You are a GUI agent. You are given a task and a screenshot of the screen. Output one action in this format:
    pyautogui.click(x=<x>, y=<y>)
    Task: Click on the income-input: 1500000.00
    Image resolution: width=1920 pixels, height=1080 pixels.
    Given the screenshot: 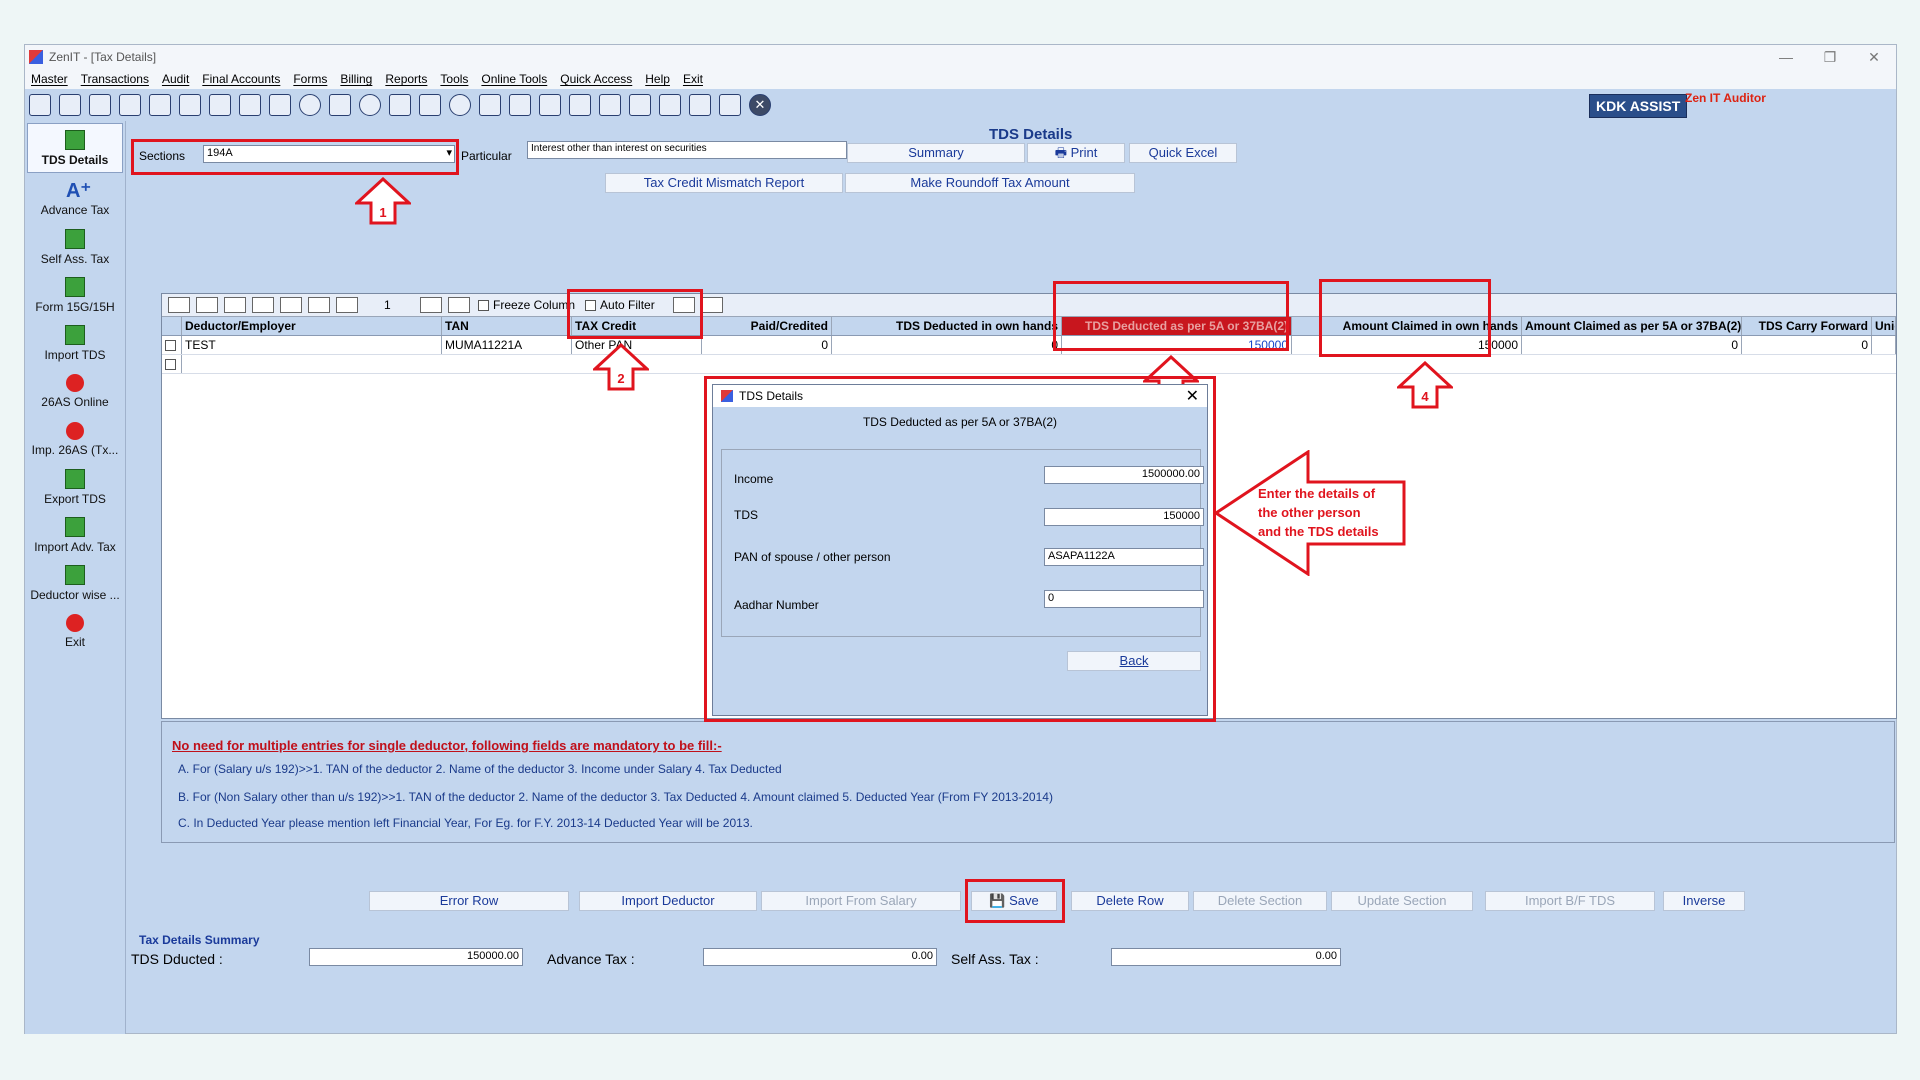 What is the action you would take?
    pyautogui.click(x=1124, y=475)
    